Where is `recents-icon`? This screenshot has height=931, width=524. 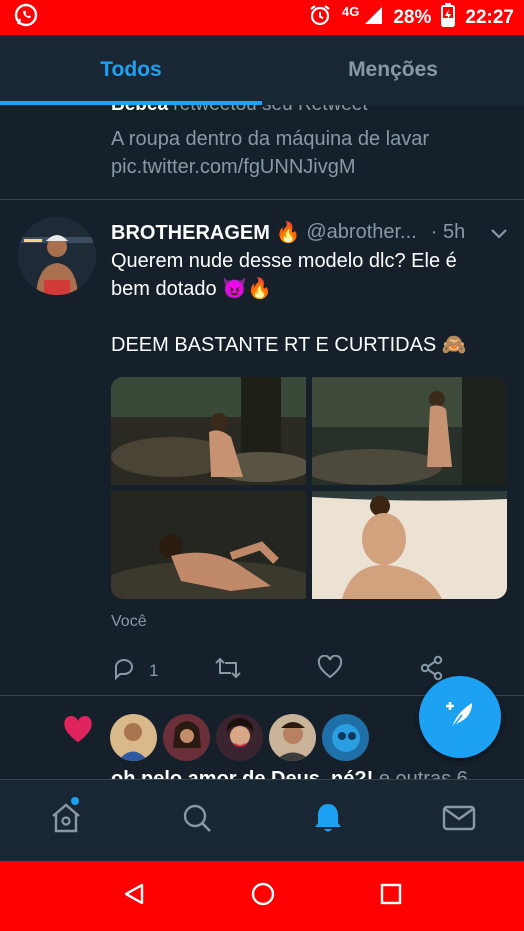 recents-icon is located at coordinates (391, 896).